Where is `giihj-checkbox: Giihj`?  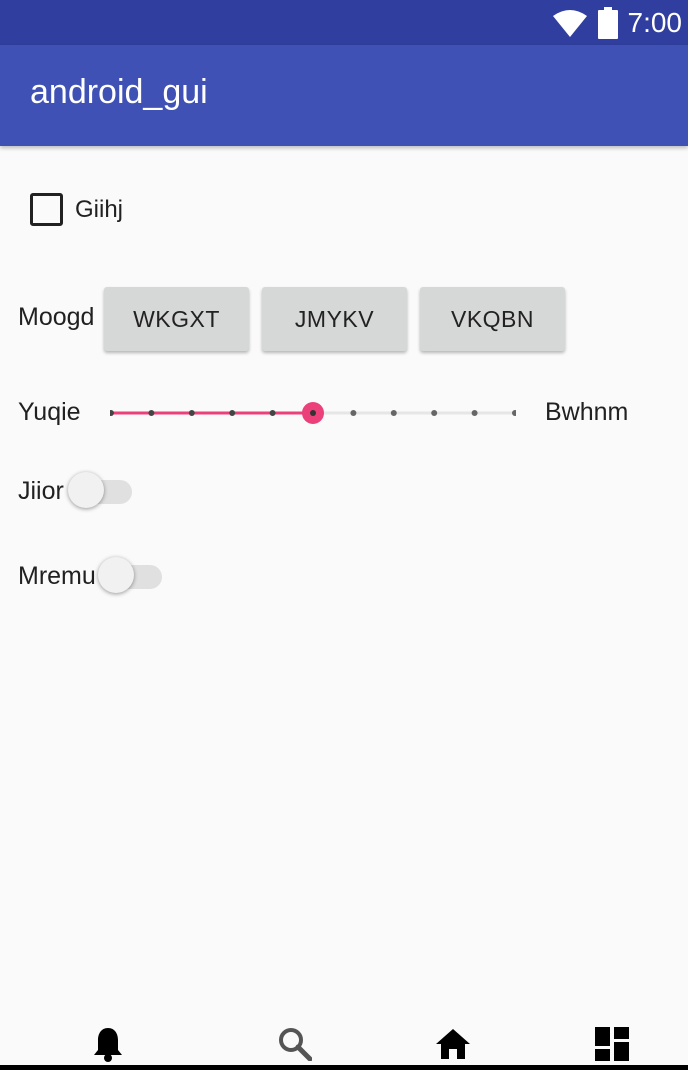
giihj-checkbox: Giihj is located at coordinates (76, 209).